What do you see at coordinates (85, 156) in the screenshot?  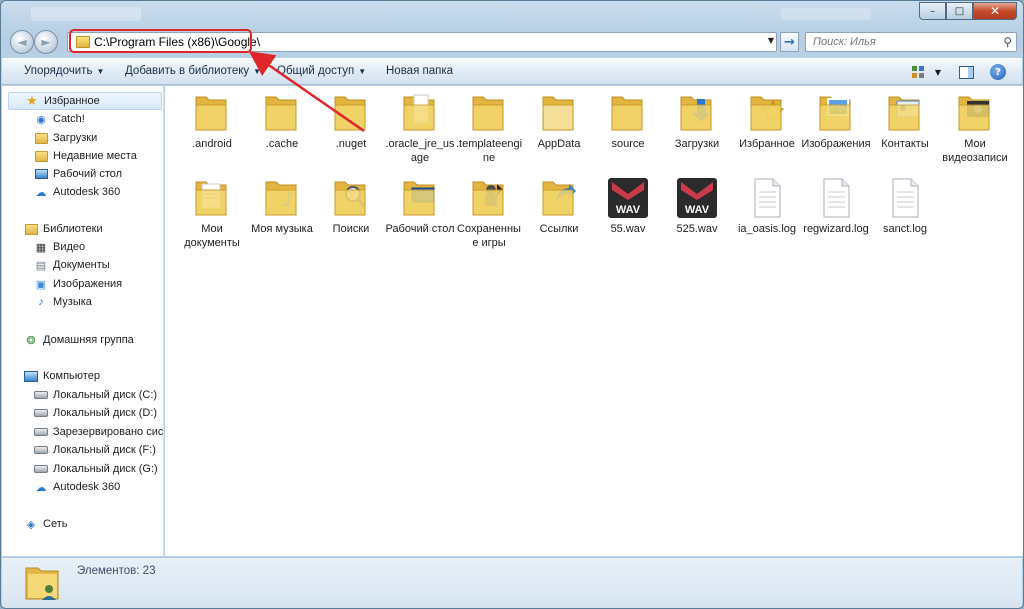 I see `sidebar-item-recent-places: Недавние места` at bounding box center [85, 156].